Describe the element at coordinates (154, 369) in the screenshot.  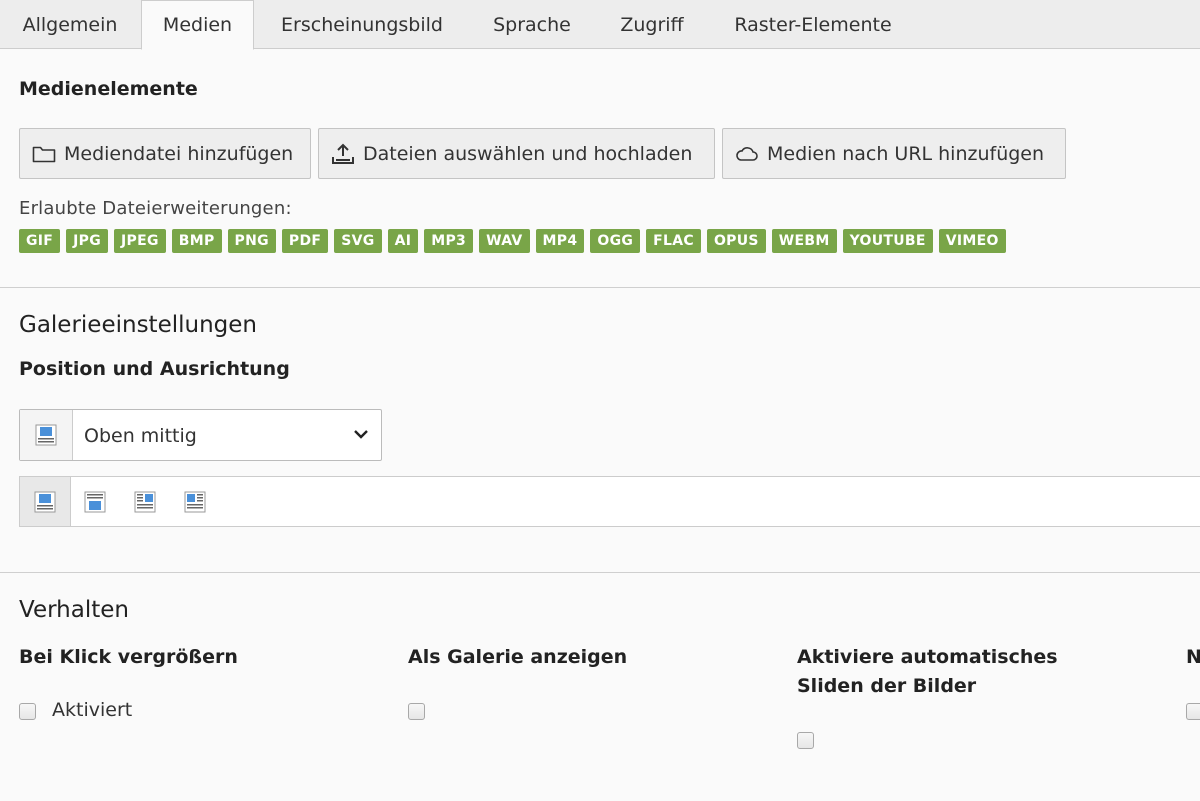
I see `position-label: Position und Ausrichtung` at that location.